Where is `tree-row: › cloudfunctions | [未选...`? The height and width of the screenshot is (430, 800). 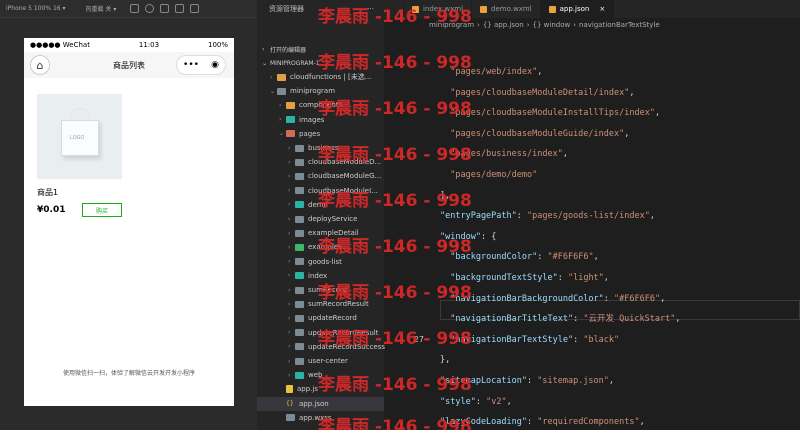 tree-row: › cloudfunctions | [未选... is located at coordinates (314, 77).